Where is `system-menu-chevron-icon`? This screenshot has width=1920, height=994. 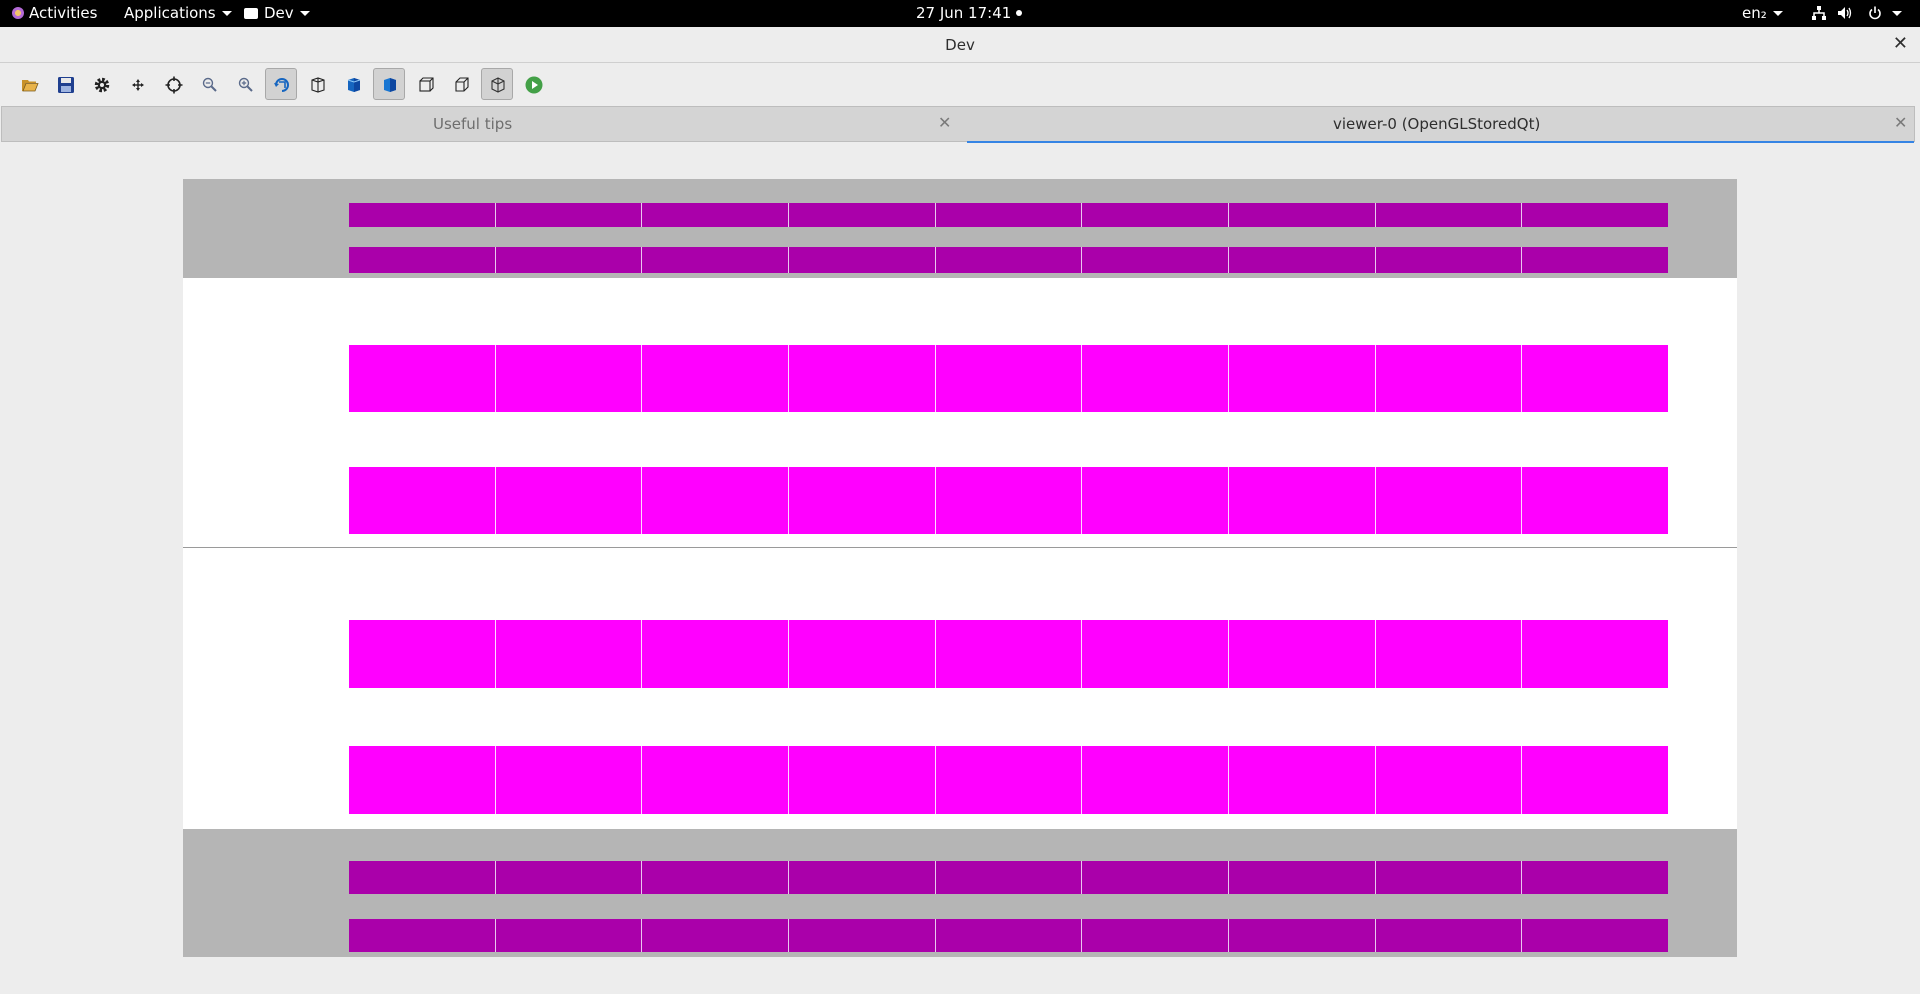 system-menu-chevron-icon is located at coordinates (1897, 13).